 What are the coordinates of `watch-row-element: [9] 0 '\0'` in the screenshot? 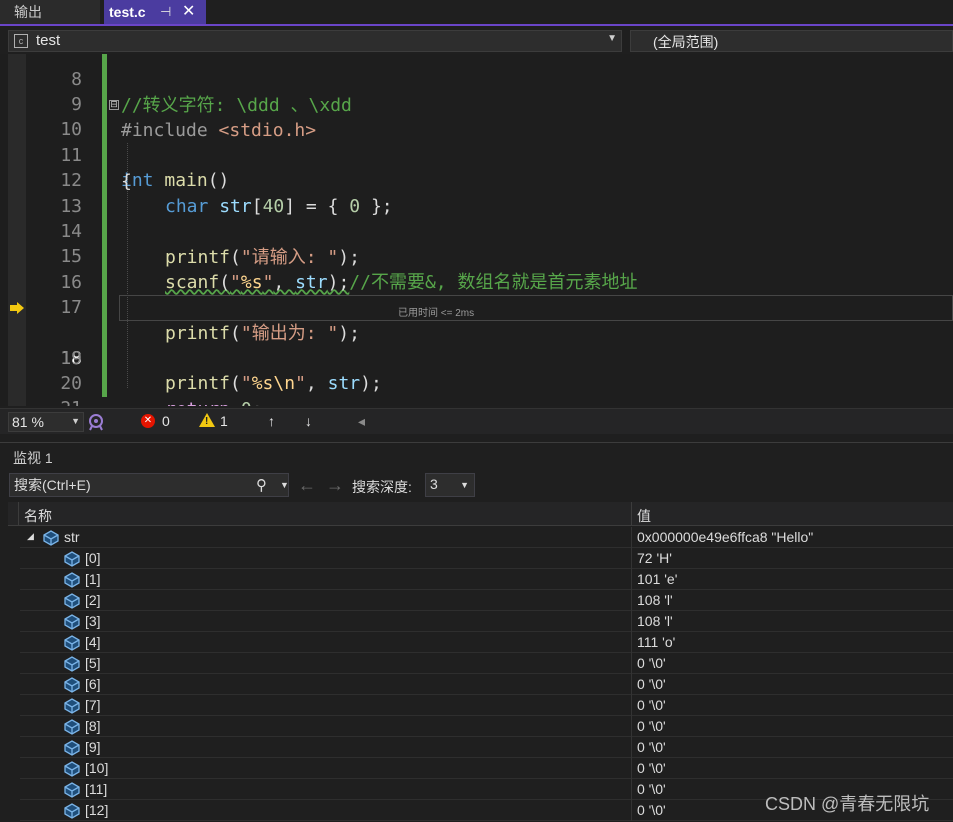 It's located at (486, 747).